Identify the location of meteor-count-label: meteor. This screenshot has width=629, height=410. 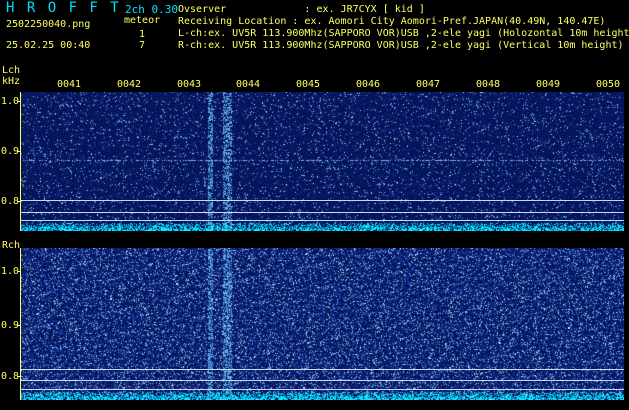
(142, 20).